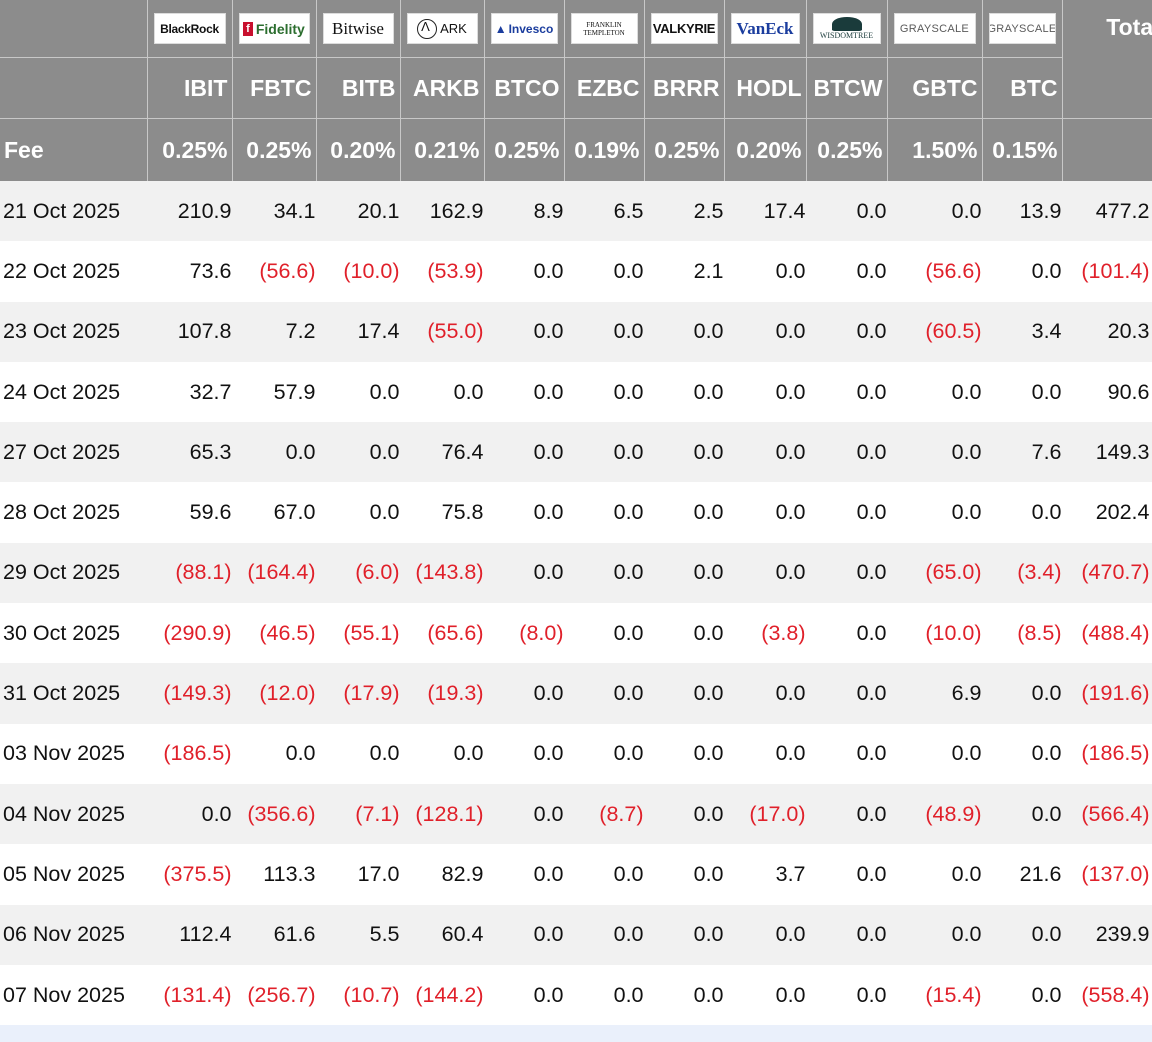  I want to click on ticker-arkb: ARKB, so click(442, 88).